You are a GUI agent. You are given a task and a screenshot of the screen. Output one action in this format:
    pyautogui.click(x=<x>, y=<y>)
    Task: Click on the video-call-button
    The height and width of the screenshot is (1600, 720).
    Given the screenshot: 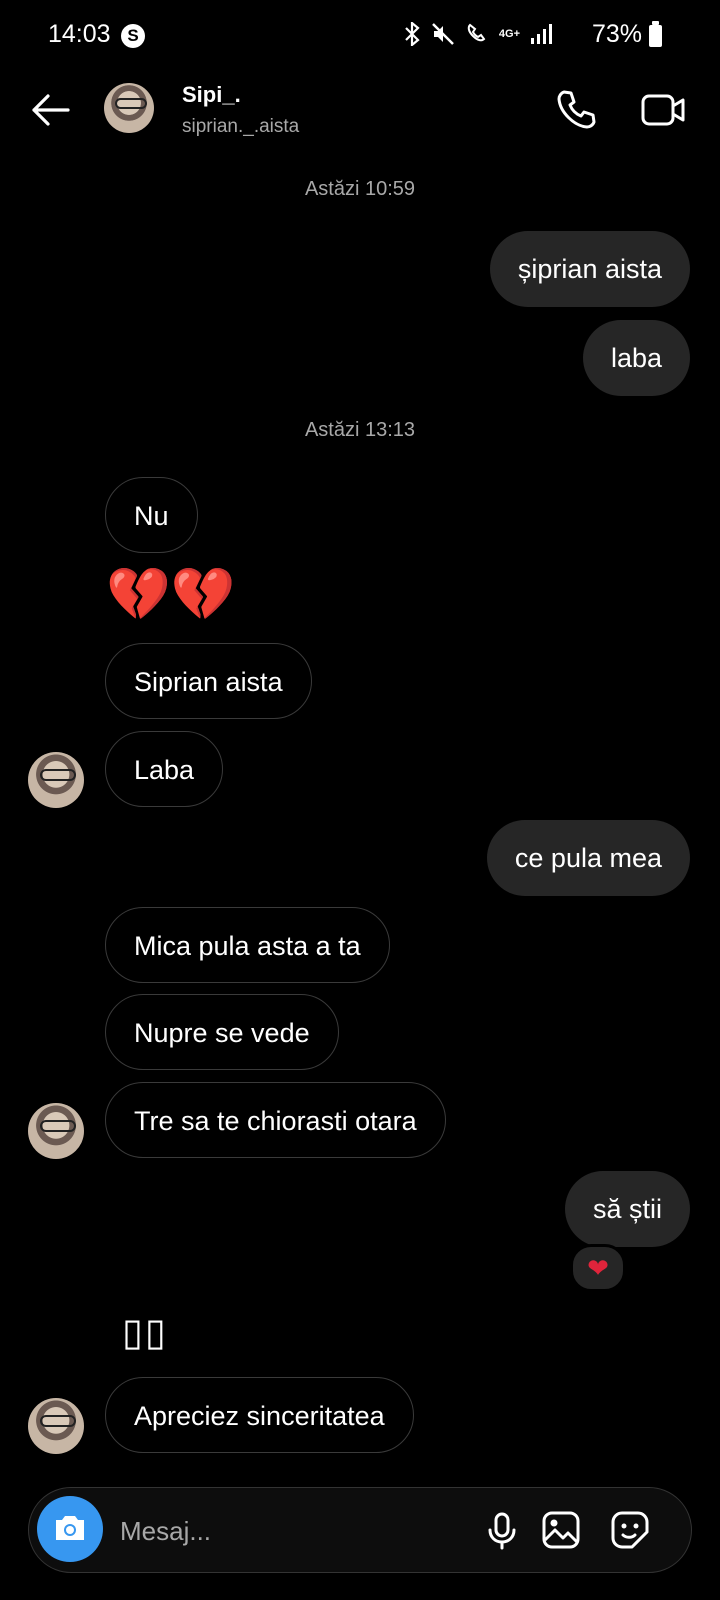 What is the action you would take?
    pyautogui.click(x=663, y=110)
    